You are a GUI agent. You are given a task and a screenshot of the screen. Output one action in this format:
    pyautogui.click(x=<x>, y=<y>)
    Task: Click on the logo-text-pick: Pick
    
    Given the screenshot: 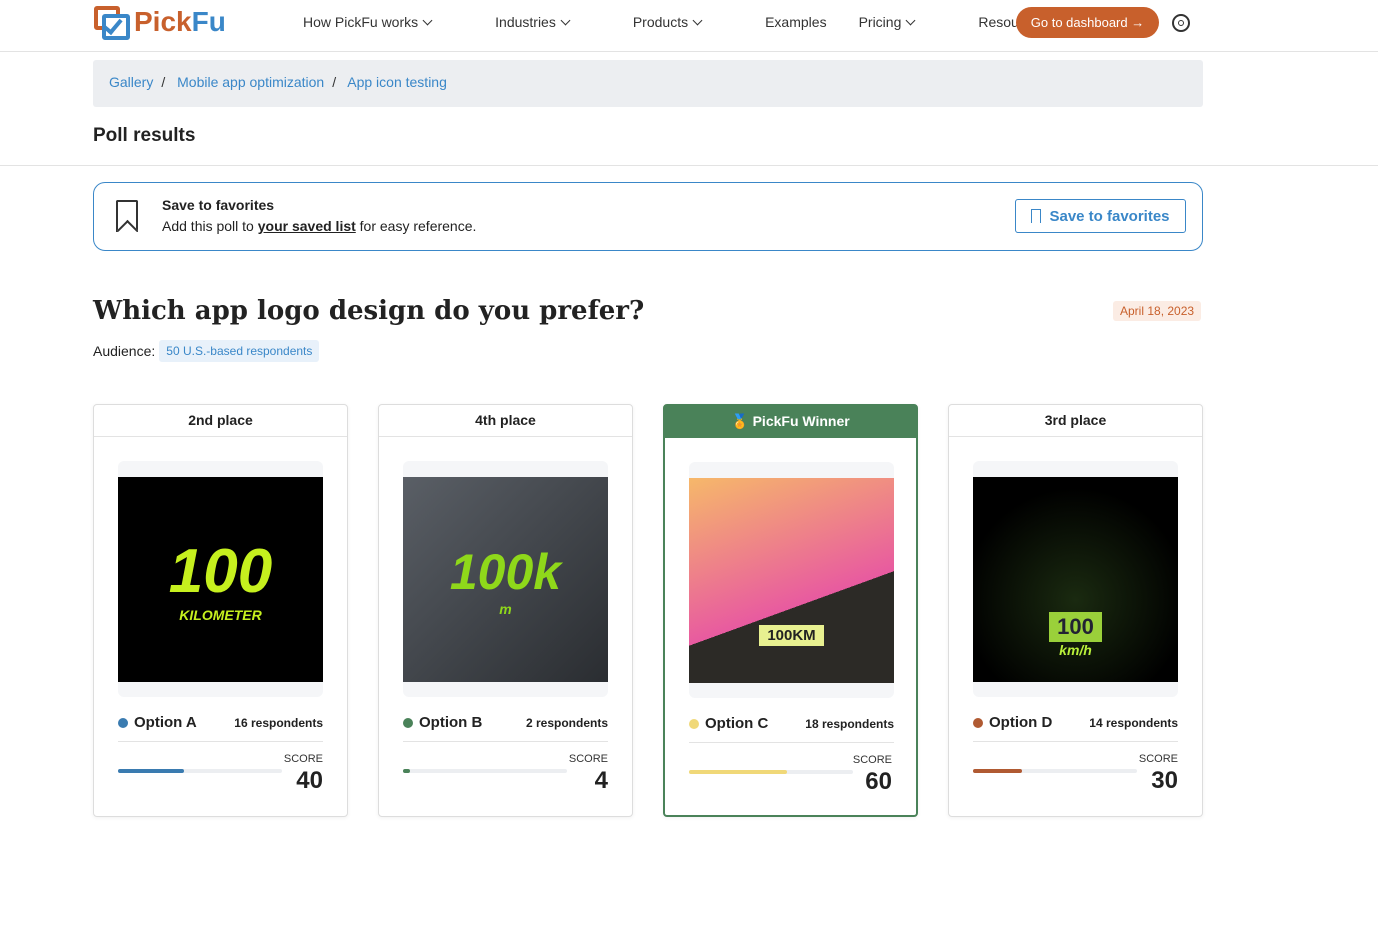 What is the action you would take?
    pyautogui.click(x=163, y=21)
    